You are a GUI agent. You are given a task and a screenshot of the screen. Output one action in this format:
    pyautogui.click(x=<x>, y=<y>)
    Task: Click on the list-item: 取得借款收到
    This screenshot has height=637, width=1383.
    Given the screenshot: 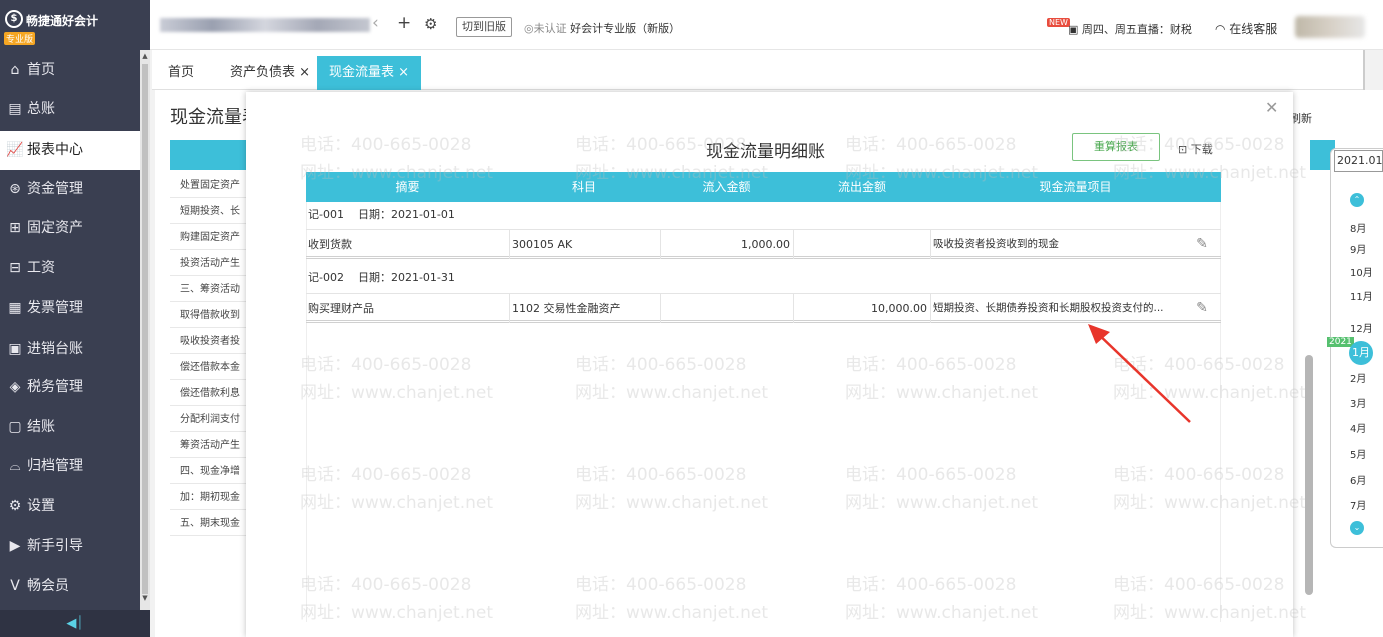 What is the action you would take?
    pyautogui.click(x=209, y=315)
    